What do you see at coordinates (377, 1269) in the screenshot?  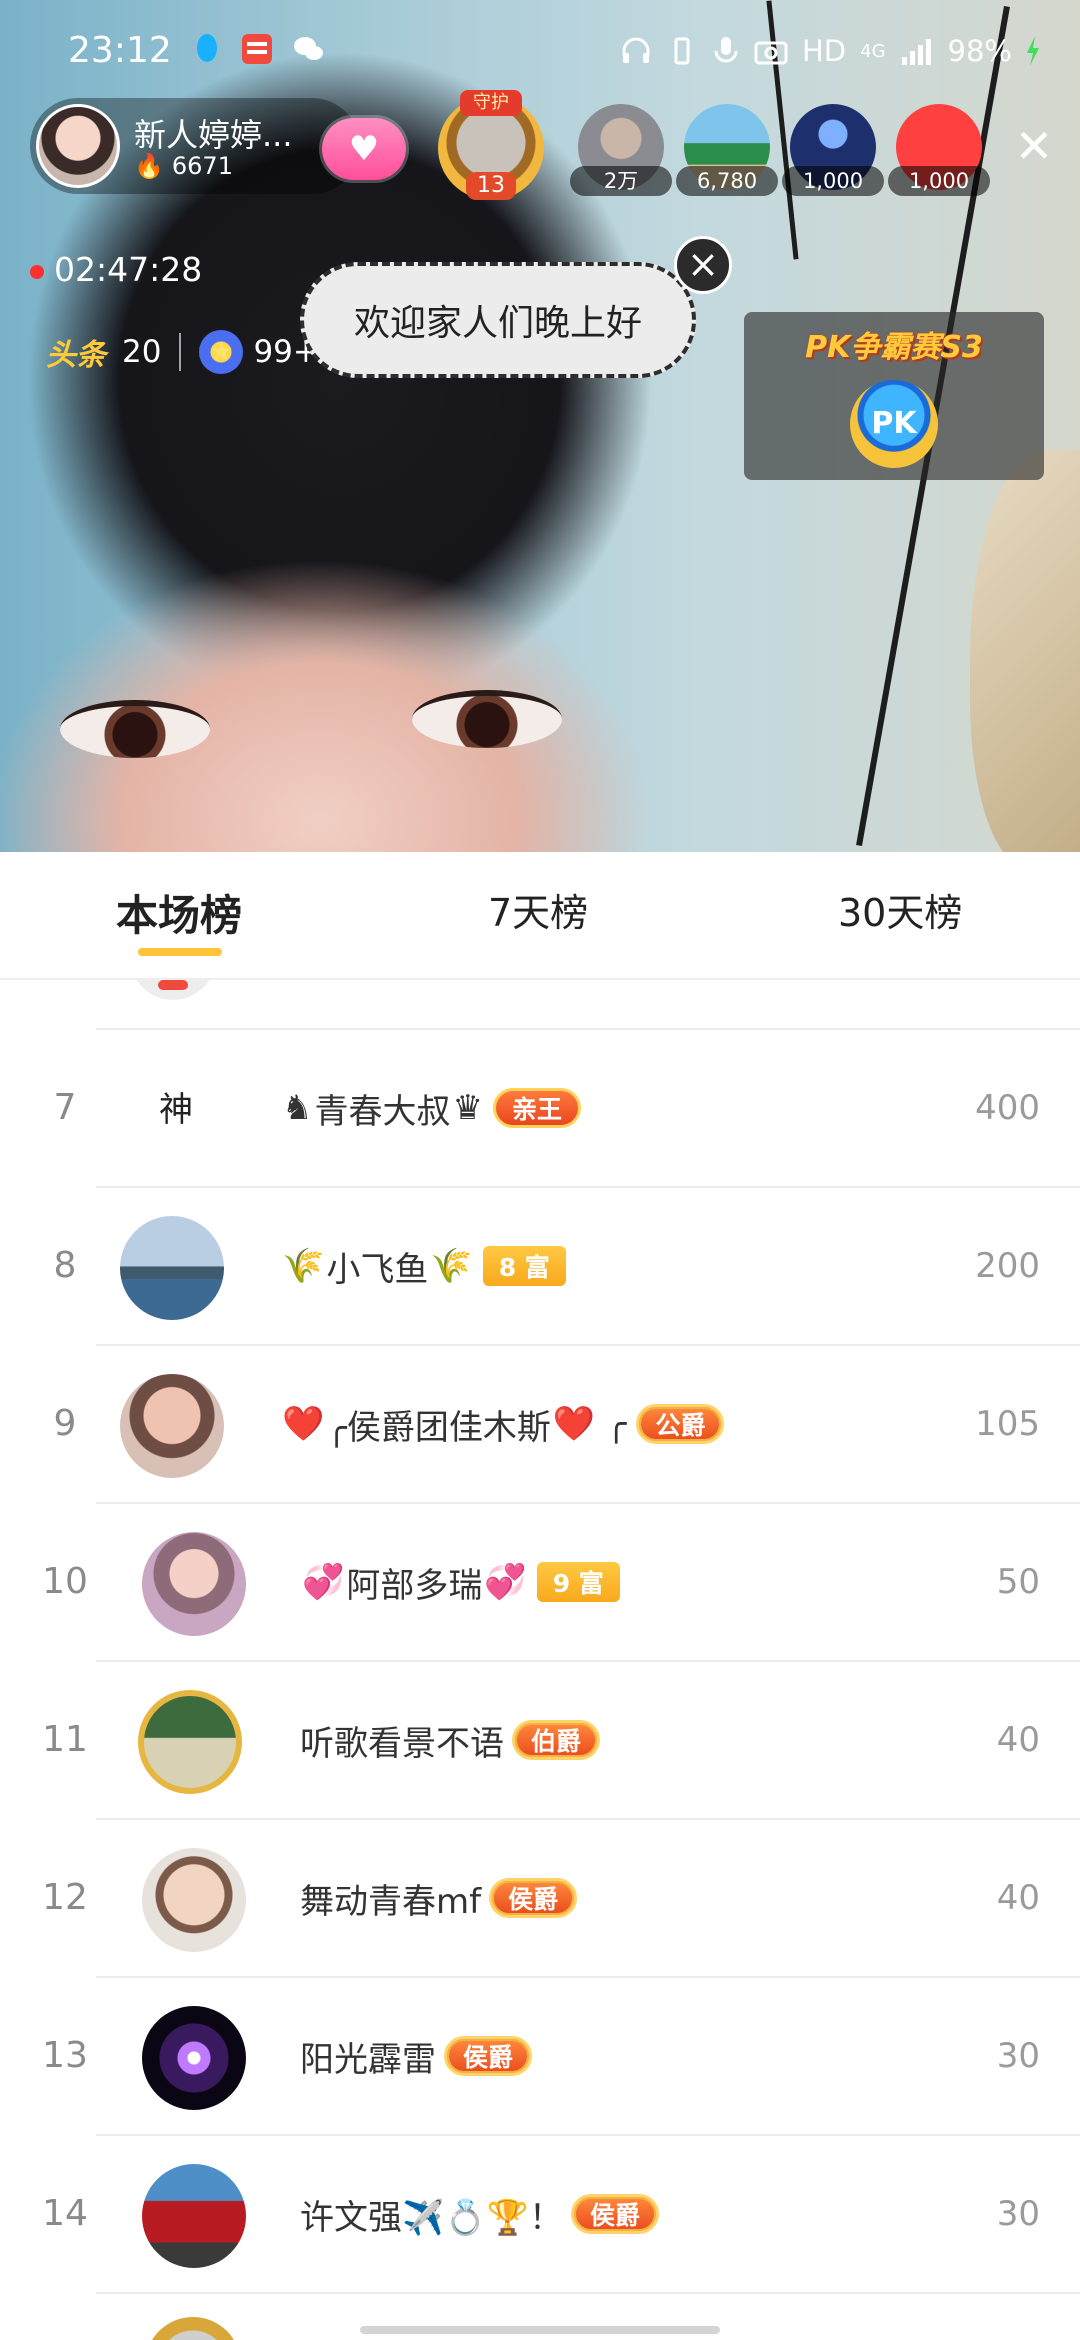 I see `row-name-text: 小飞鱼` at bounding box center [377, 1269].